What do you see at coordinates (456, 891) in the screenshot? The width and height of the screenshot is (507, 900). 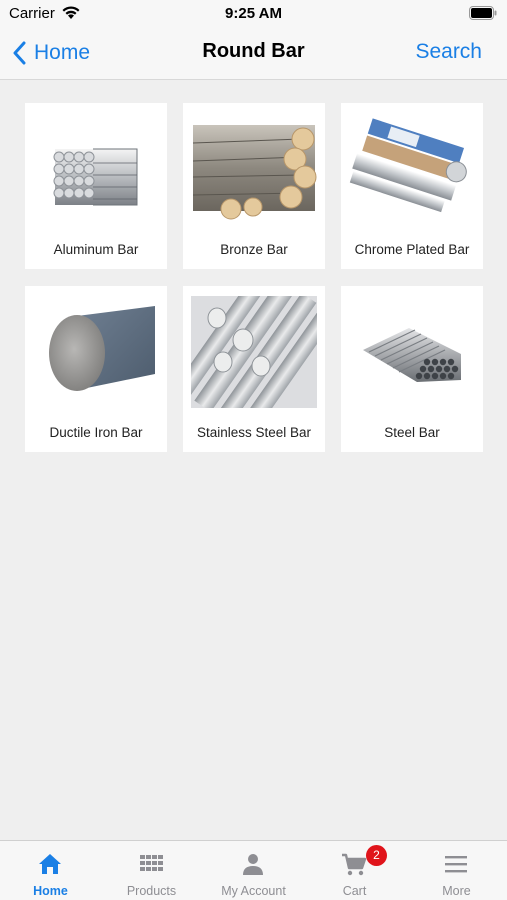 I see `tab-label: More` at bounding box center [456, 891].